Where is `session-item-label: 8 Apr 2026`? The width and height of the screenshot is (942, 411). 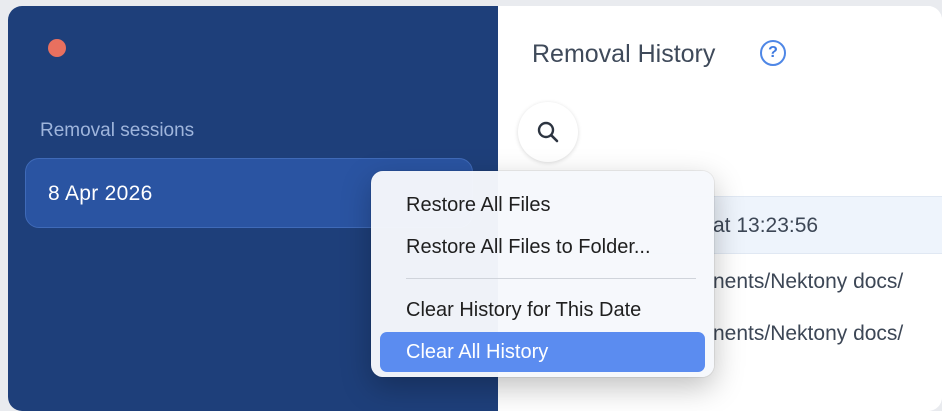
session-item-label: 8 Apr 2026 is located at coordinates (100, 193).